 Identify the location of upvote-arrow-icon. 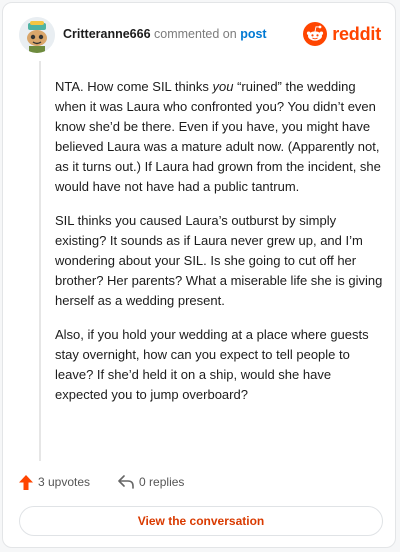
(26, 482).